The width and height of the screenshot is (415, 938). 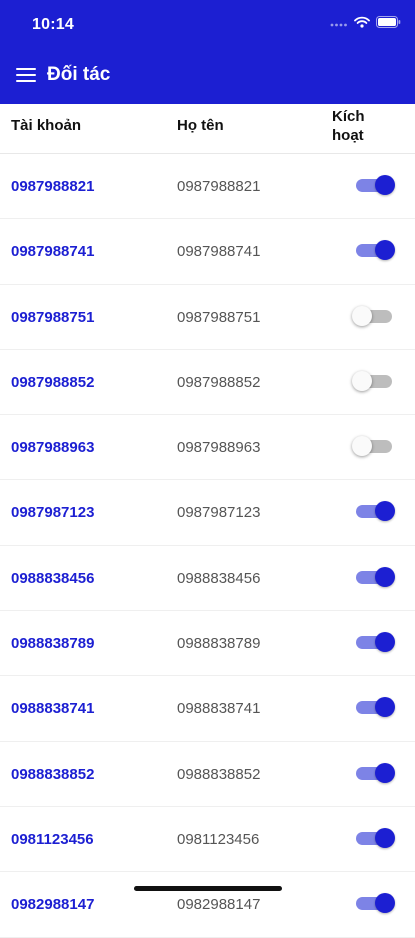 I want to click on table-row: 0982988147 0982988147, so click(x=207, y=905).